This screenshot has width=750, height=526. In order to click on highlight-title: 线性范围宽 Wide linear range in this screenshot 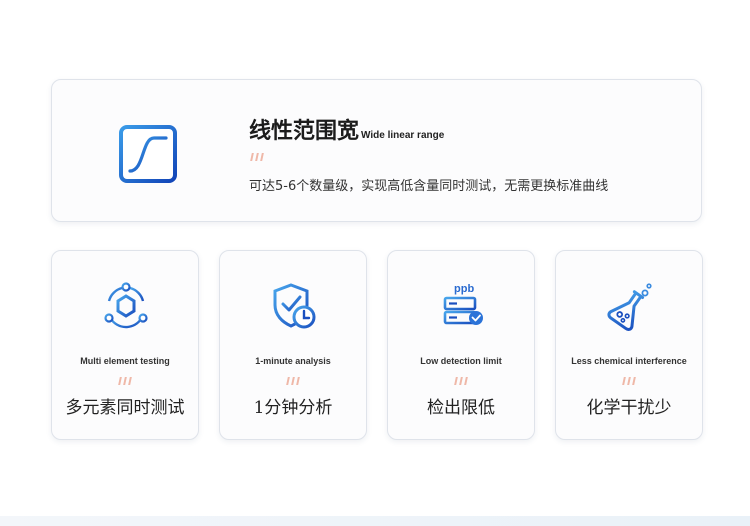, I will do `click(346, 129)`.